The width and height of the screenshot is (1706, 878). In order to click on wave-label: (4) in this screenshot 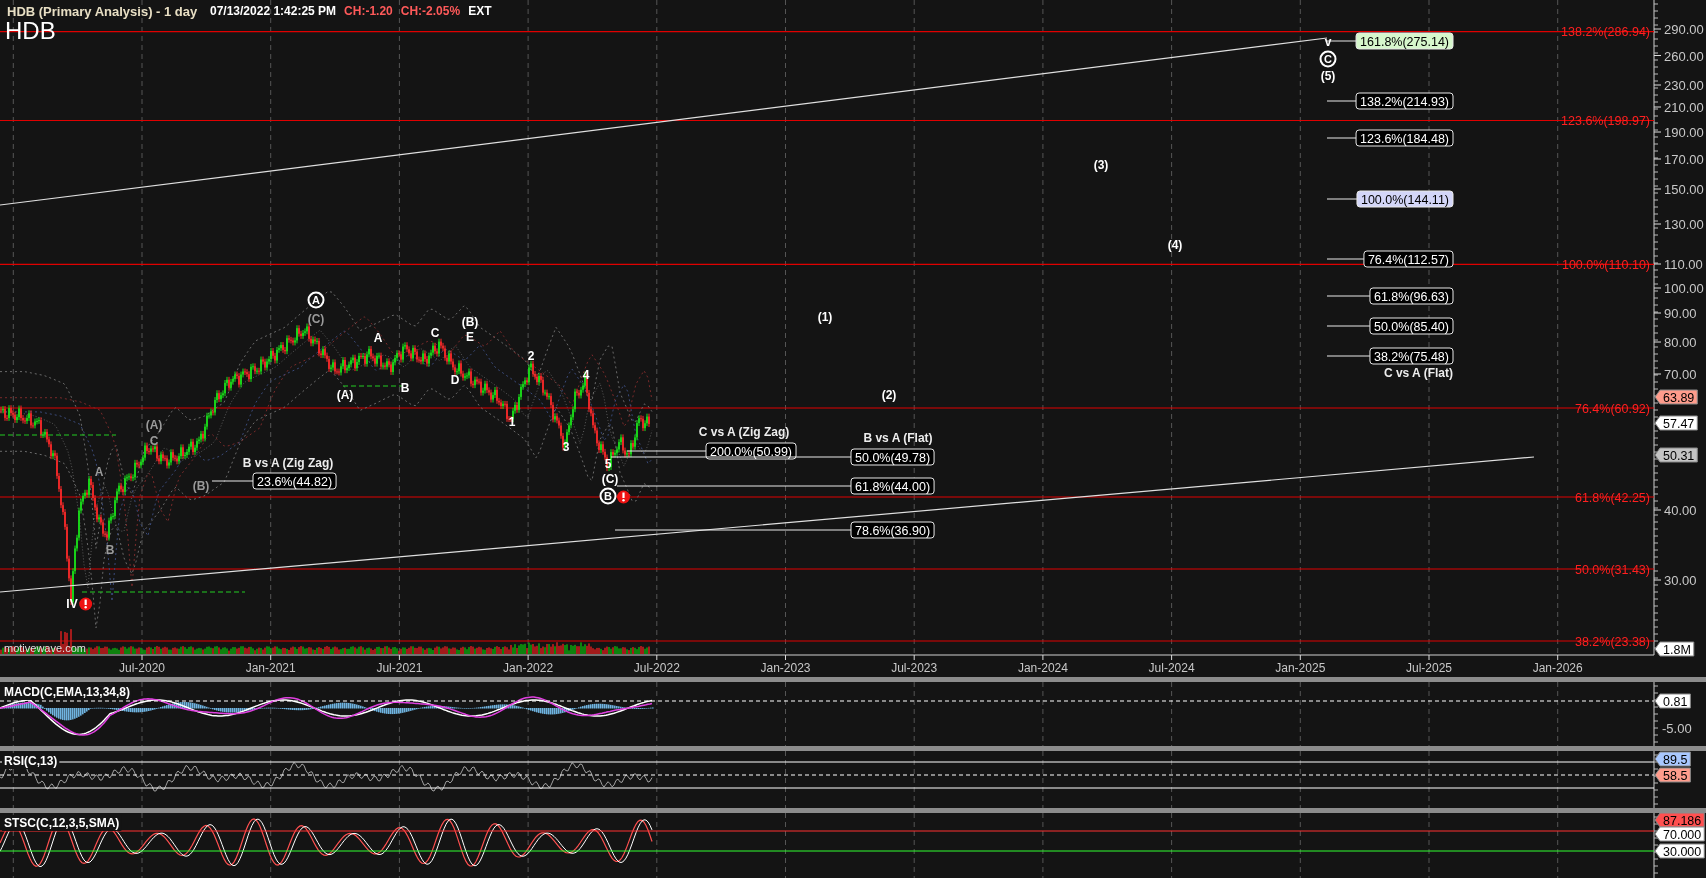, I will do `click(1175, 244)`.